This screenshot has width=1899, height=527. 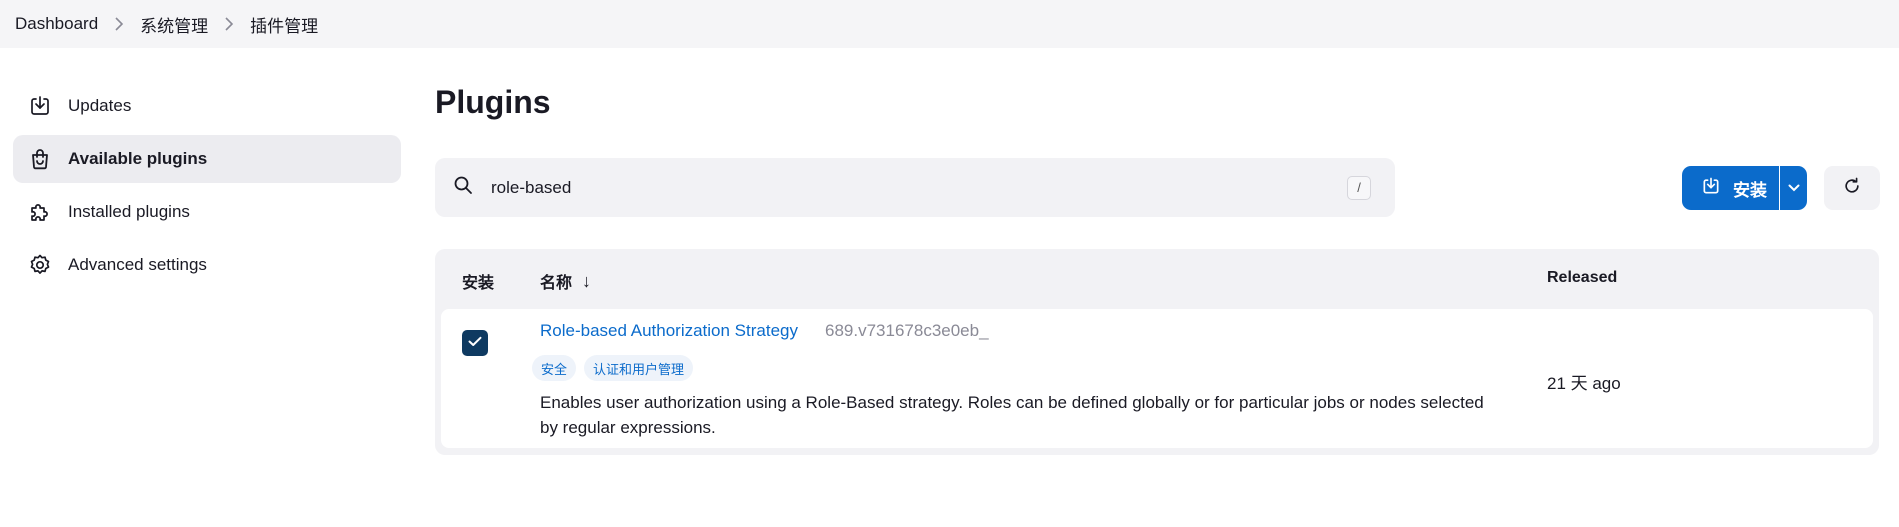 What do you see at coordinates (129, 211) in the screenshot?
I see `sidebar-item-label: Installed plugins` at bounding box center [129, 211].